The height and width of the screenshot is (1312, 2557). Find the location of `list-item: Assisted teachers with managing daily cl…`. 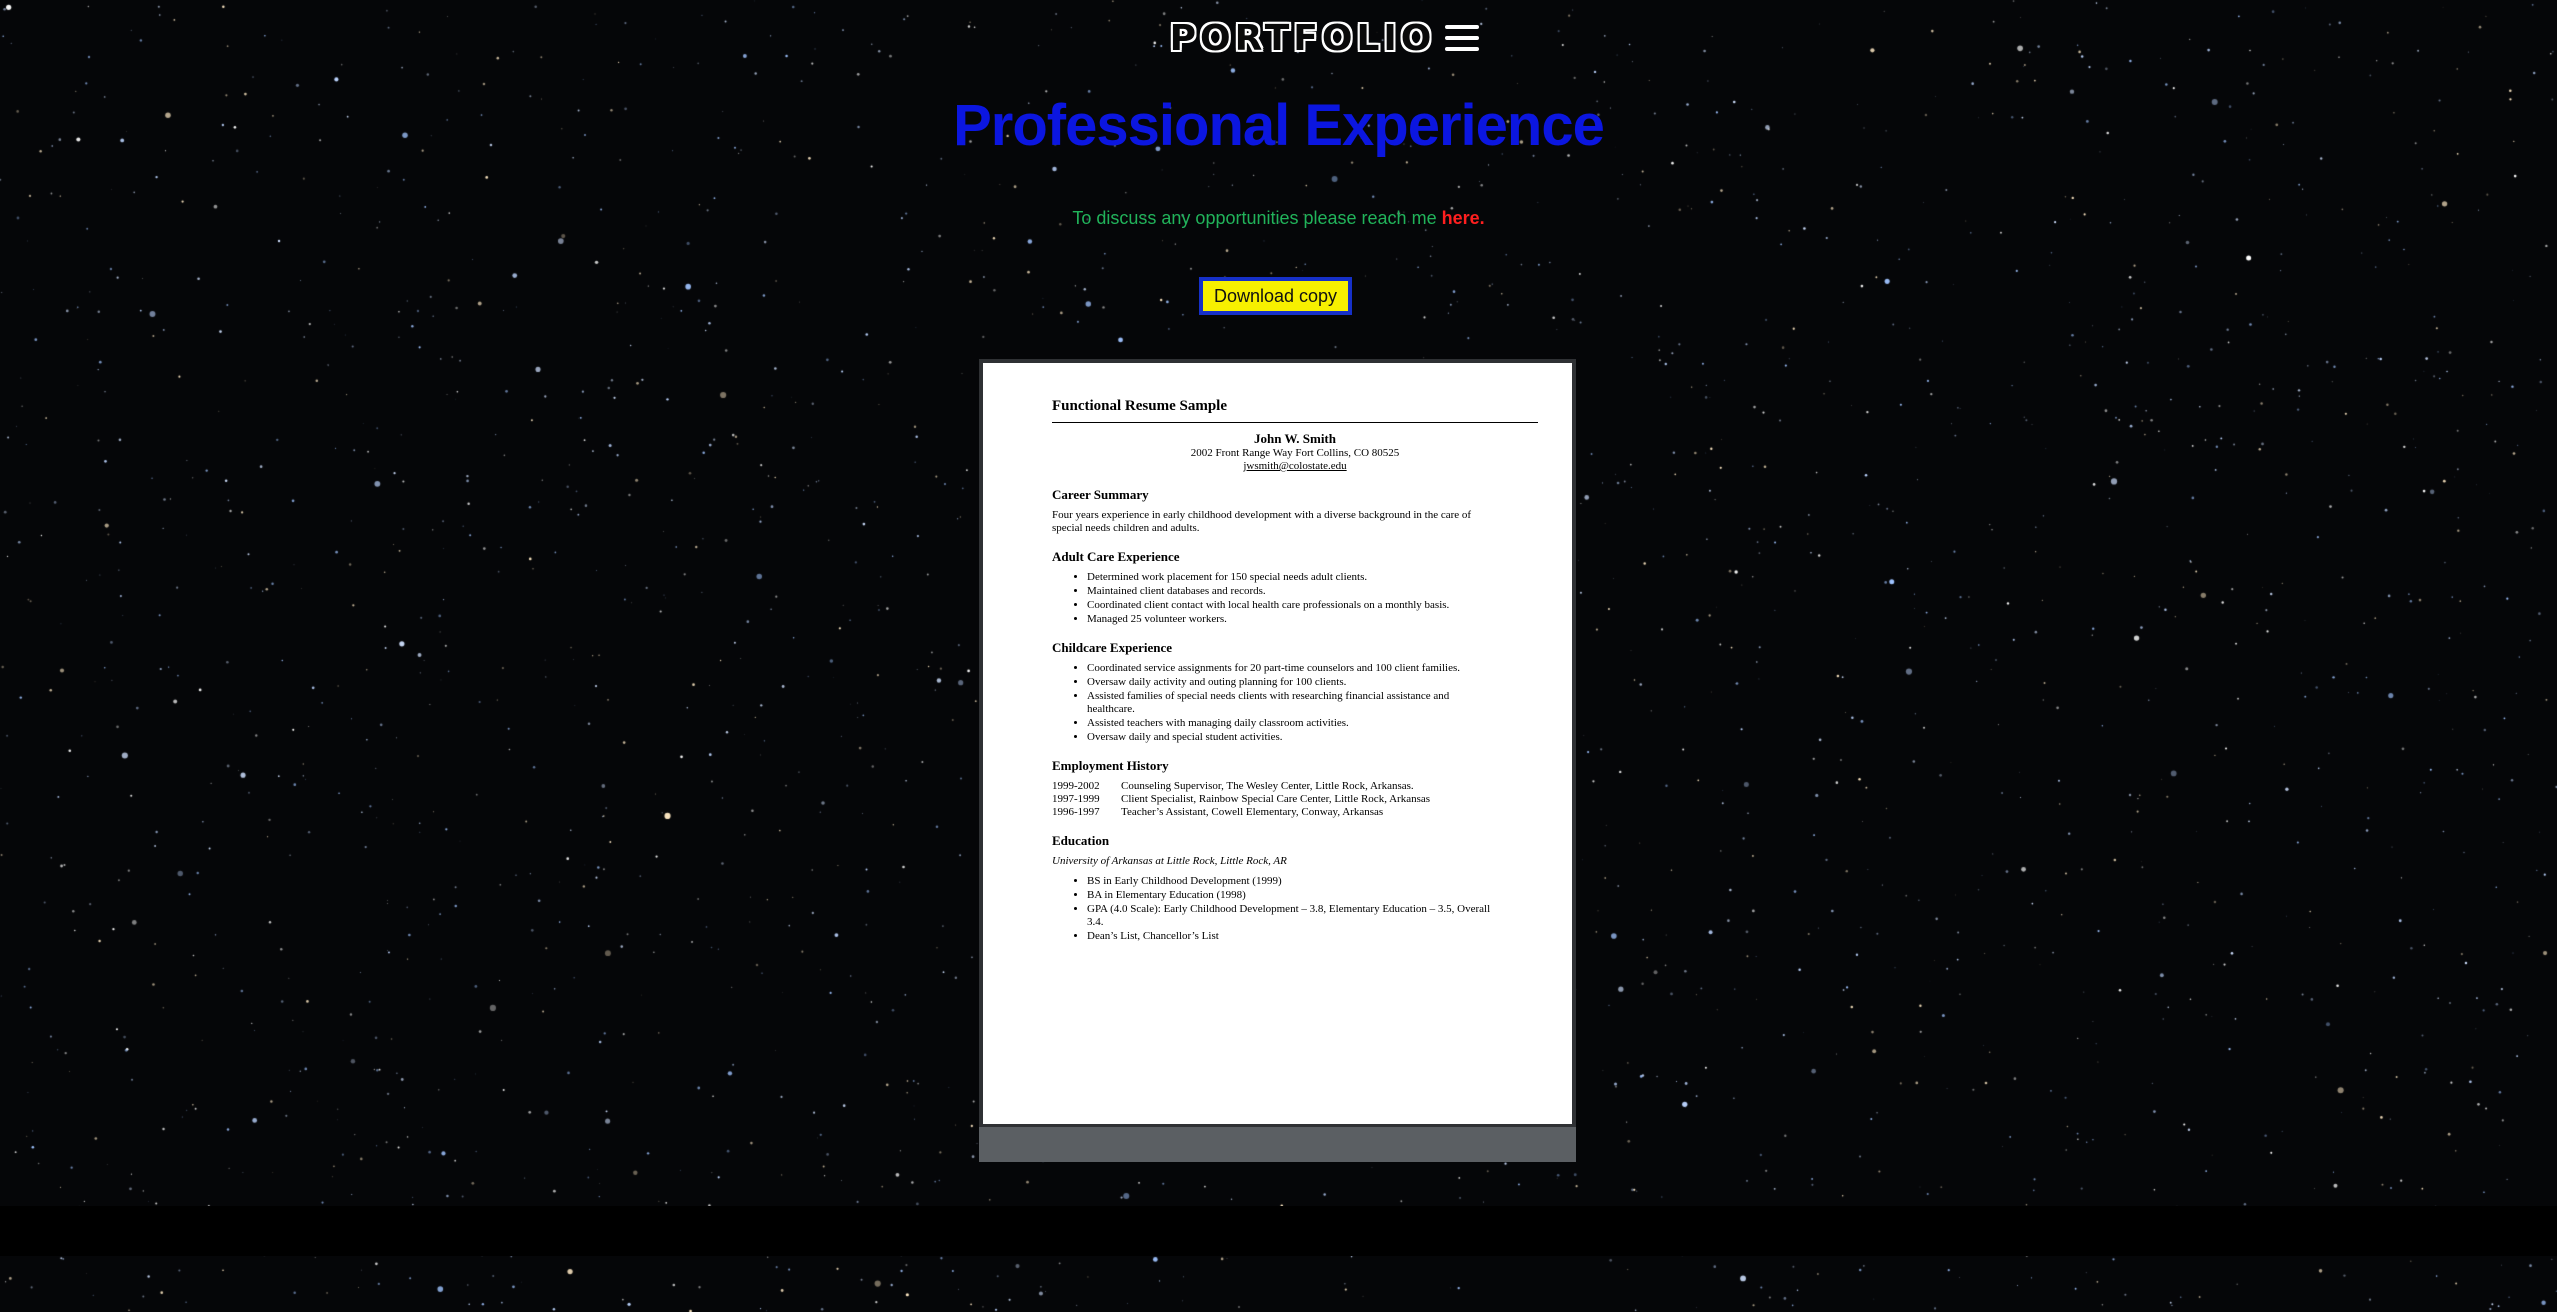

list-item: Assisted teachers with managing daily cl… is located at coordinates (1289, 723).